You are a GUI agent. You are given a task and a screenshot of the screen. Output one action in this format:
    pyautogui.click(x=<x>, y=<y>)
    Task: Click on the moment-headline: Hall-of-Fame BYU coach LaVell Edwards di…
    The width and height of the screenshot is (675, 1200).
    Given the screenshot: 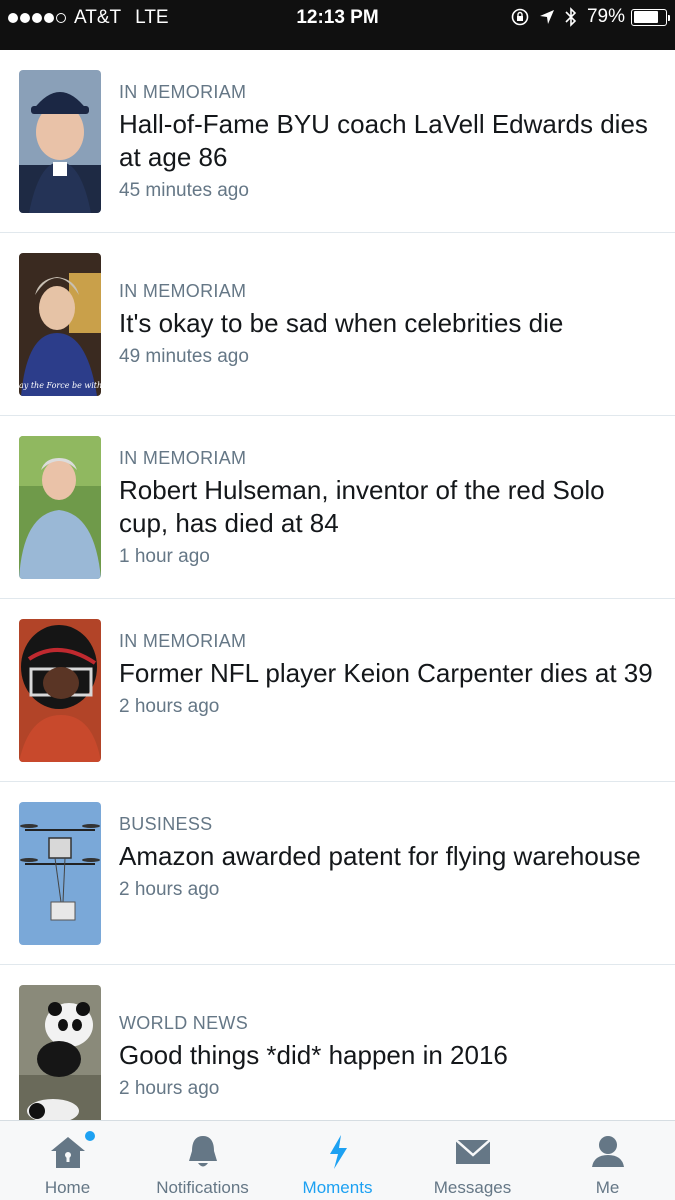 What is the action you would take?
    pyautogui.click(x=383, y=140)
    